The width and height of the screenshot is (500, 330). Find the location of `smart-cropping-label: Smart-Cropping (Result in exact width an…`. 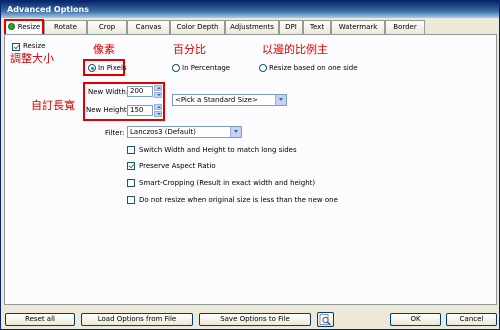

smart-cropping-label: Smart-Cropping (Result in exact width an… is located at coordinates (227, 183).